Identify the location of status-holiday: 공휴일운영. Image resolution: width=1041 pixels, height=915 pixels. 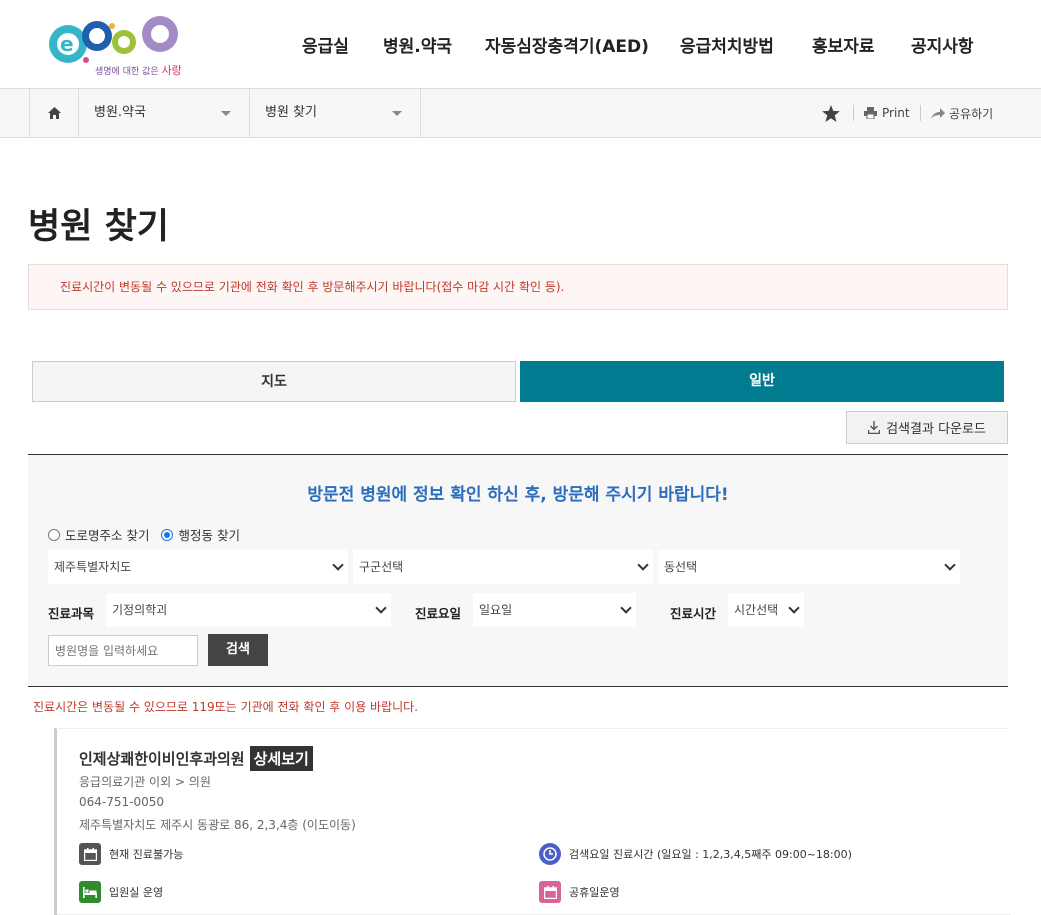
(579, 892).